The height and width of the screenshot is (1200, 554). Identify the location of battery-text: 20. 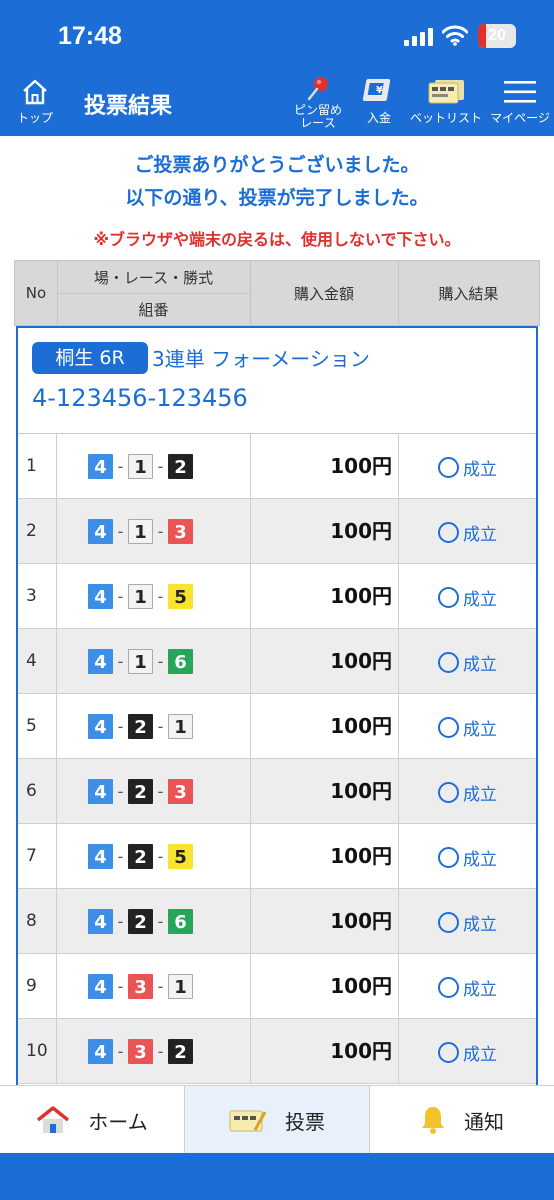
(497, 35).